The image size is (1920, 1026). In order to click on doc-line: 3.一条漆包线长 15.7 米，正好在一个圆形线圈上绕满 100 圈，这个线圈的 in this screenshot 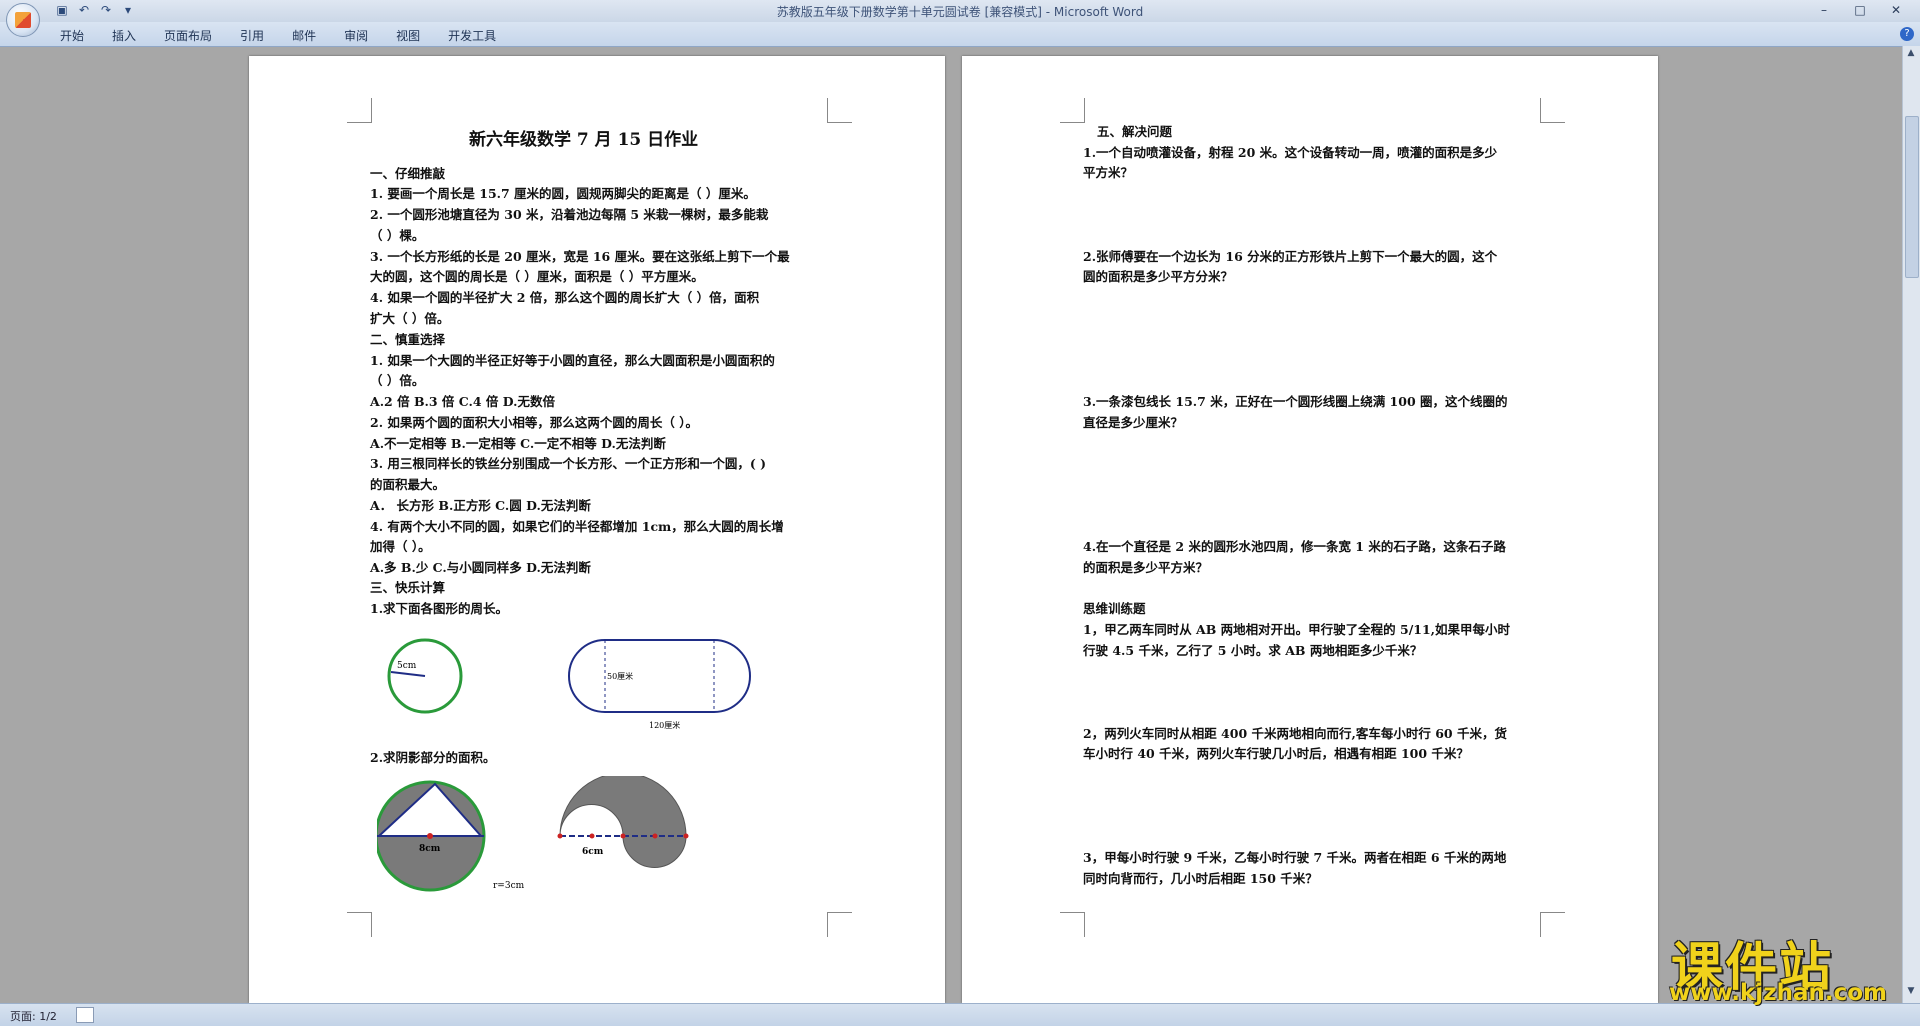, I will do `click(1295, 401)`.